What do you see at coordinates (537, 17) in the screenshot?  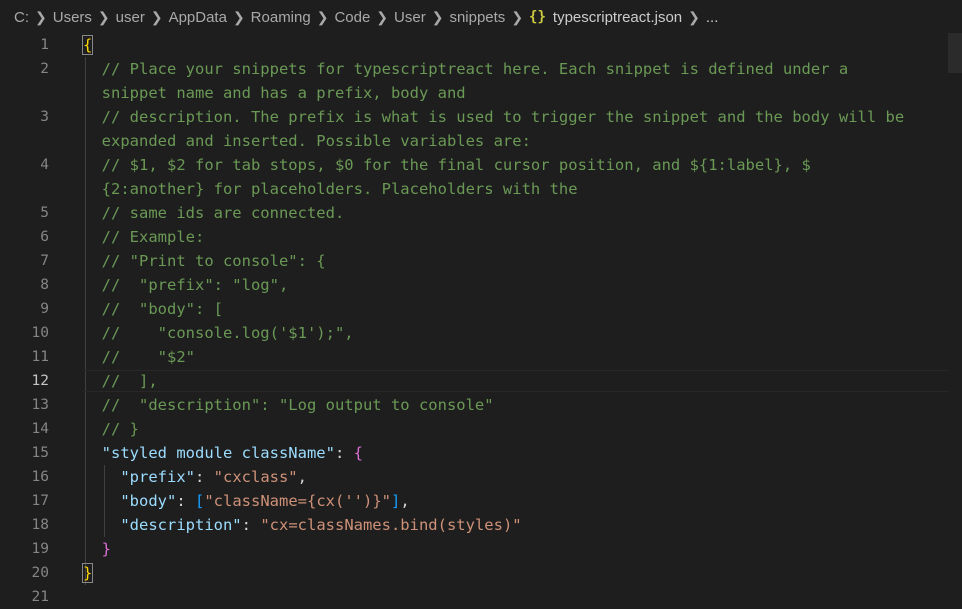 I see `json-file-icon: {}` at bounding box center [537, 17].